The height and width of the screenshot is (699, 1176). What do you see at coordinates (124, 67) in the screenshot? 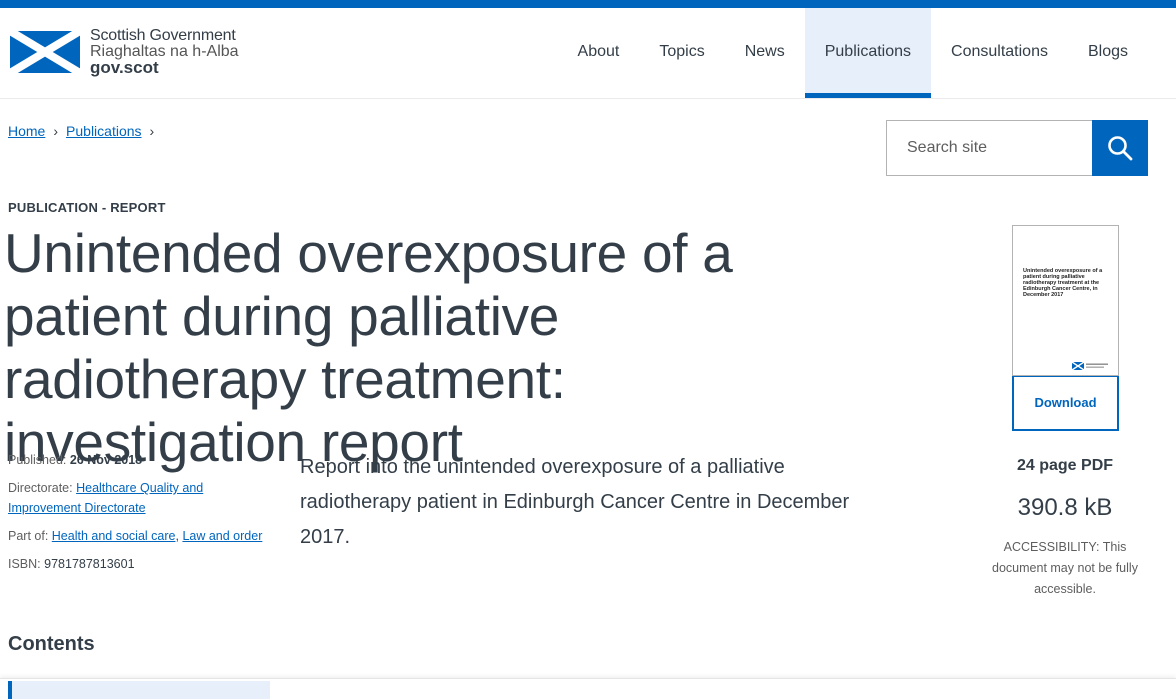
I see `logo-line-domain: gov.scot` at bounding box center [124, 67].